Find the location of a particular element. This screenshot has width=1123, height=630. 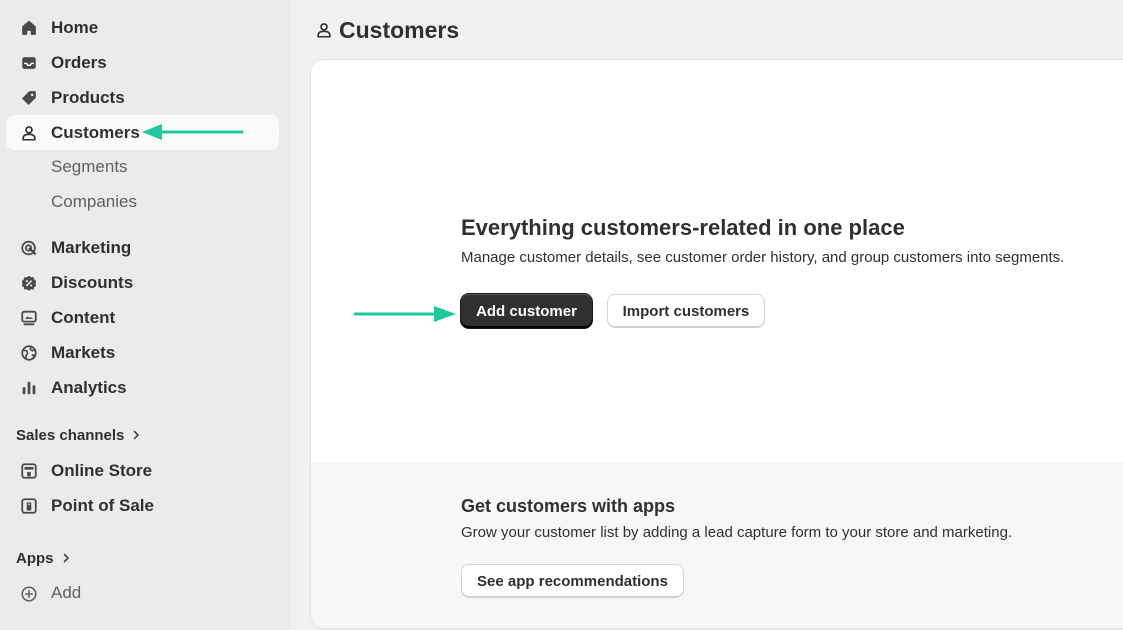

nav-item-home: Home is located at coordinates (142, 27).